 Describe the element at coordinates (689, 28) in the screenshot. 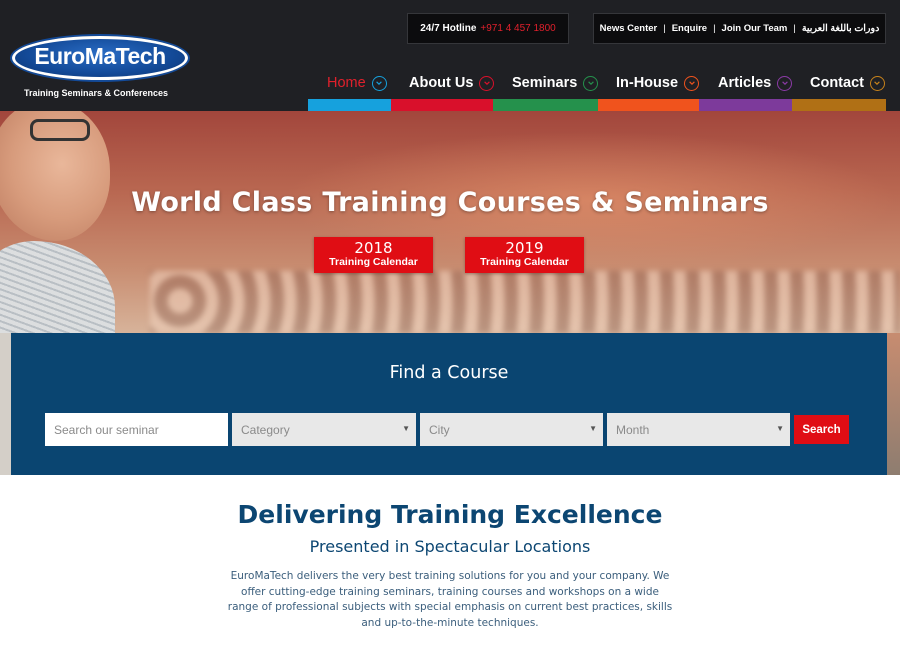

I see `enquire-link: Enquire` at that location.